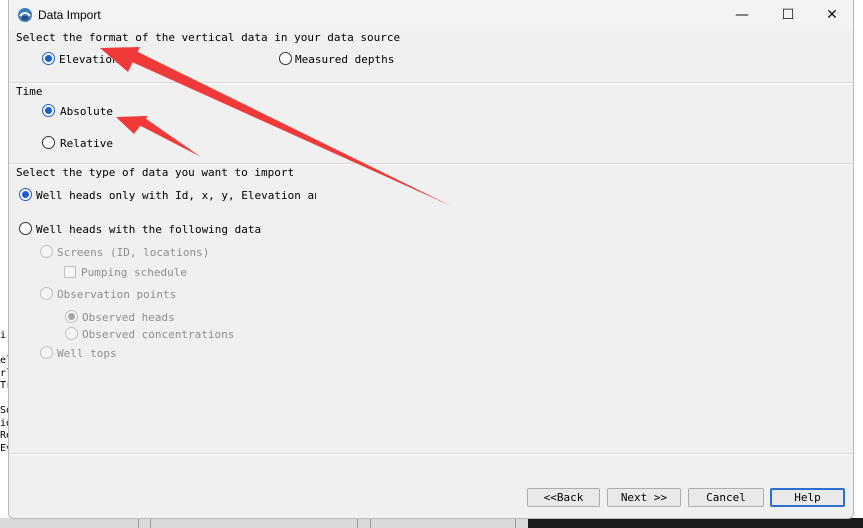 This screenshot has height=528, width=863. What do you see at coordinates (345, 59) in the screenshot?
I see `measured-depths-label: Measured depths` at bounding box center [345, 59].